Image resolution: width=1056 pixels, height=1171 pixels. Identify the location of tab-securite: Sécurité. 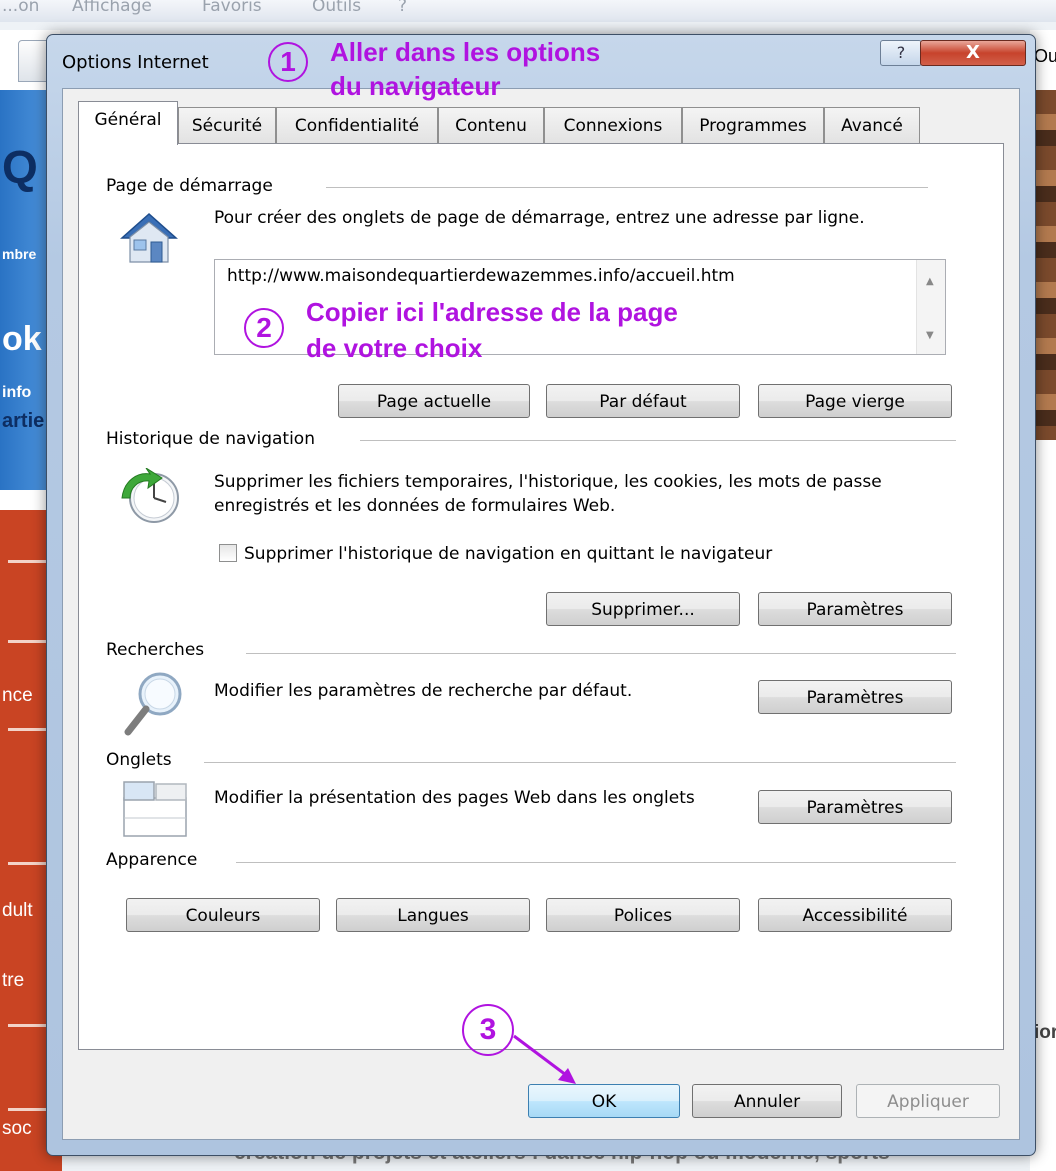
(227, 125).